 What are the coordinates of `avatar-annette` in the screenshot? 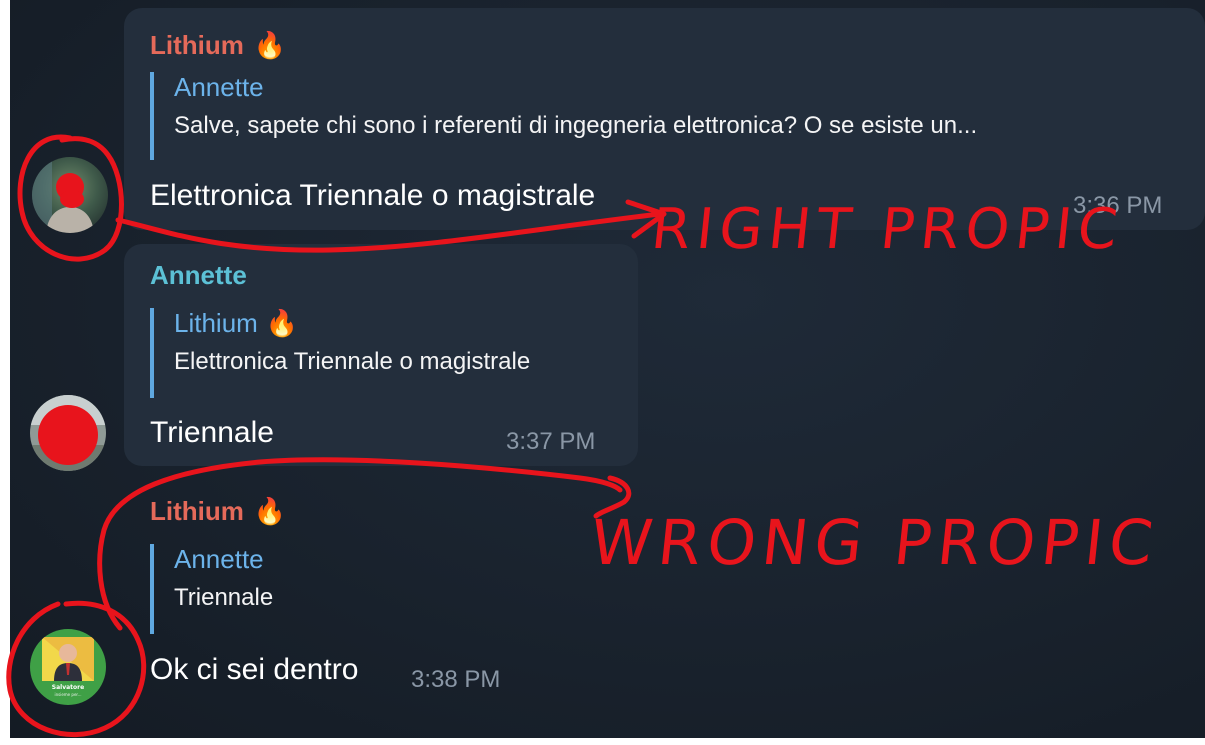 It's located at (68, 433).